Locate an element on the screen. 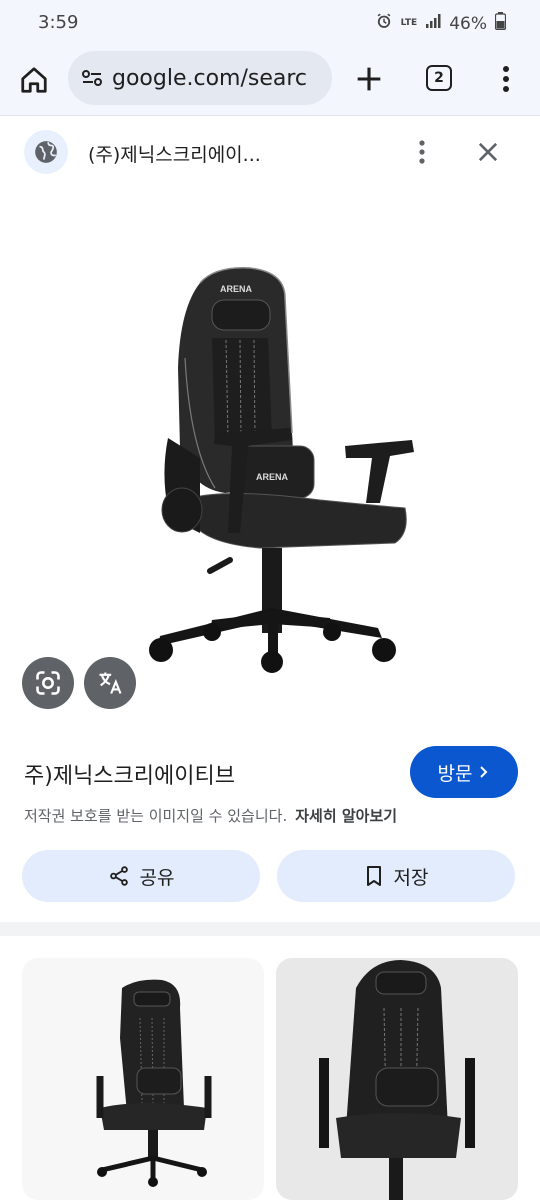  signal-icon is located at coordinates (433, 23).